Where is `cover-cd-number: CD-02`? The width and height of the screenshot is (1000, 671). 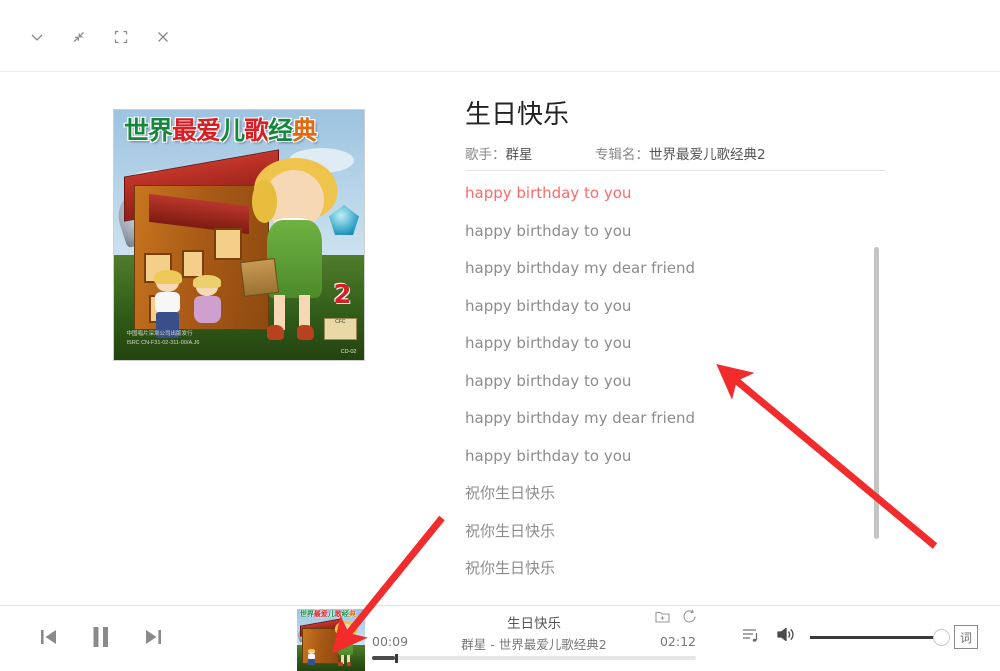 cover-cd-number: CD-02 is located at coordinates (348, 352).